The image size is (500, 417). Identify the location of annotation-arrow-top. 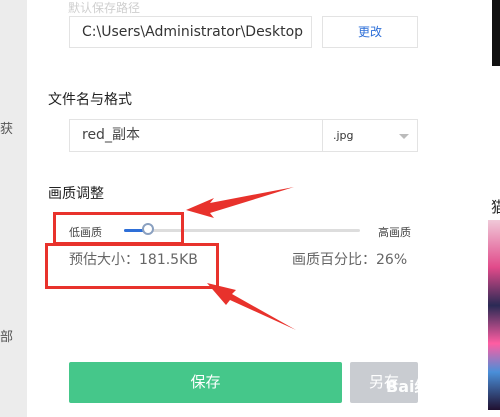
(240, 202).